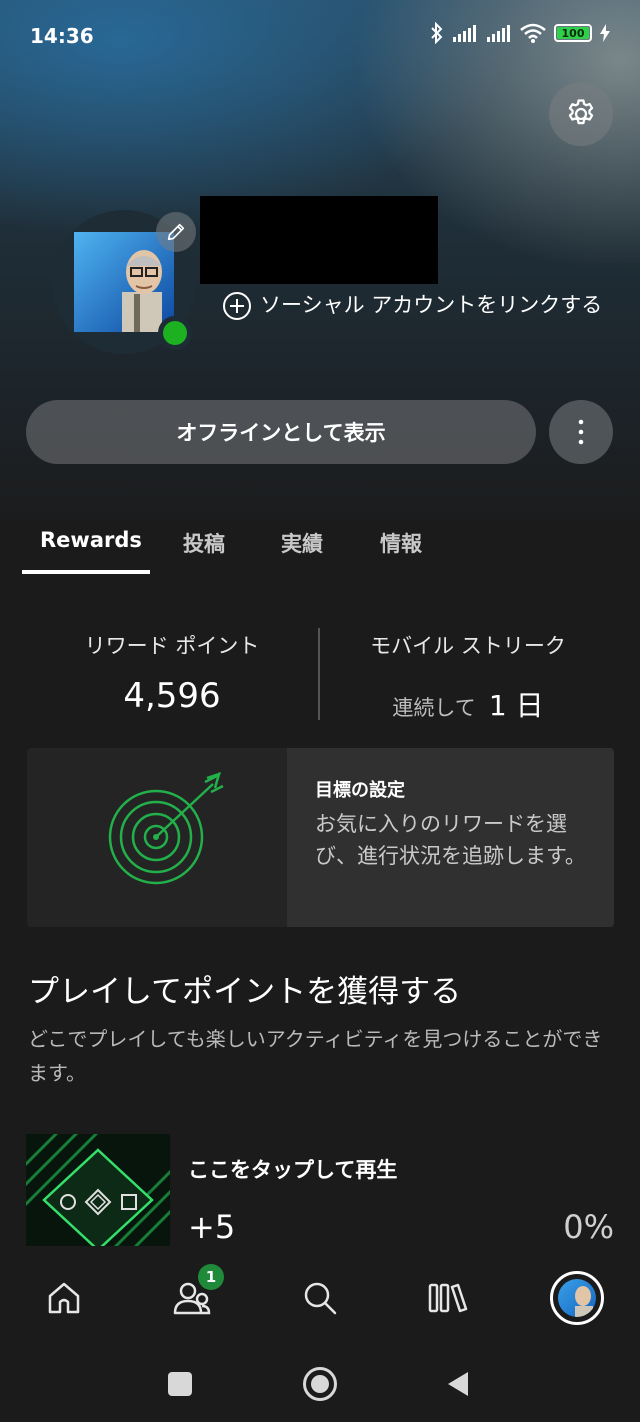 This screenshot has width=640, height=1422. I want to click on section-title: プレイしてポイントを獲得する, so click(245, 992).